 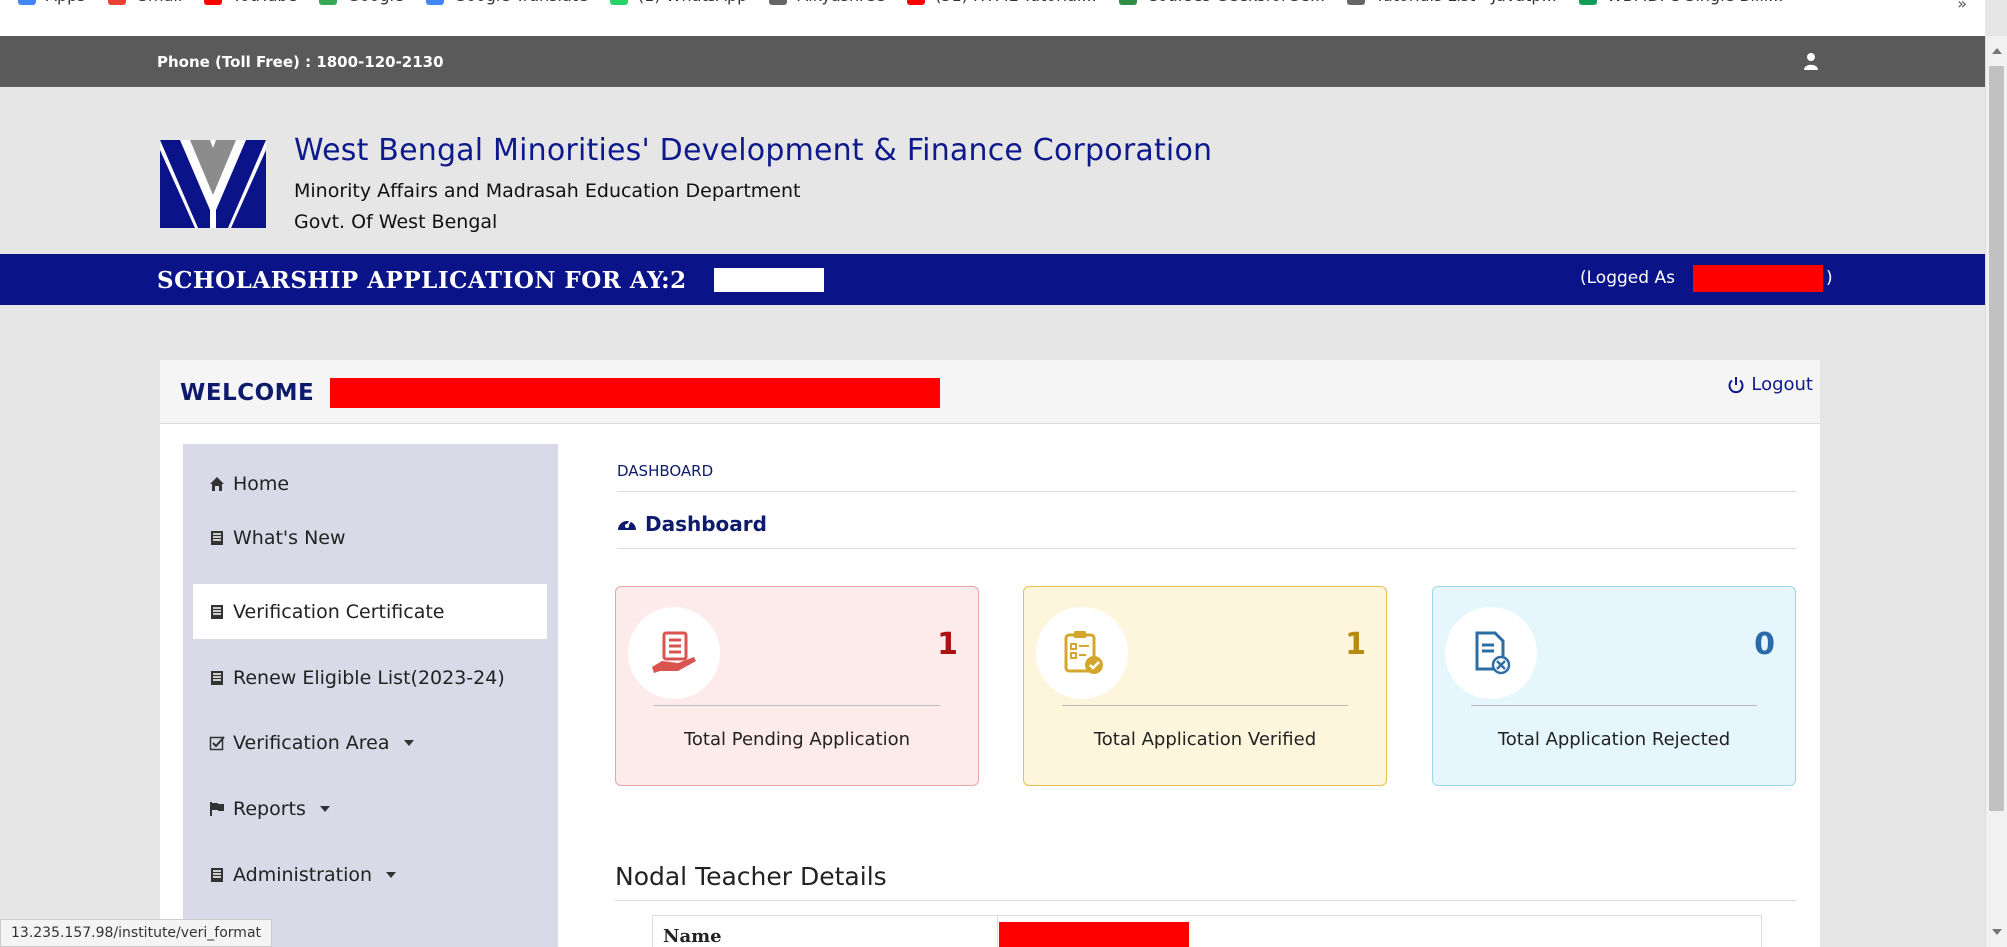 What do you see at coordinates (1962, 6) in the screenshot?
I see `bookmarks-overflow-button: »` at bounding box center [1962, 6].